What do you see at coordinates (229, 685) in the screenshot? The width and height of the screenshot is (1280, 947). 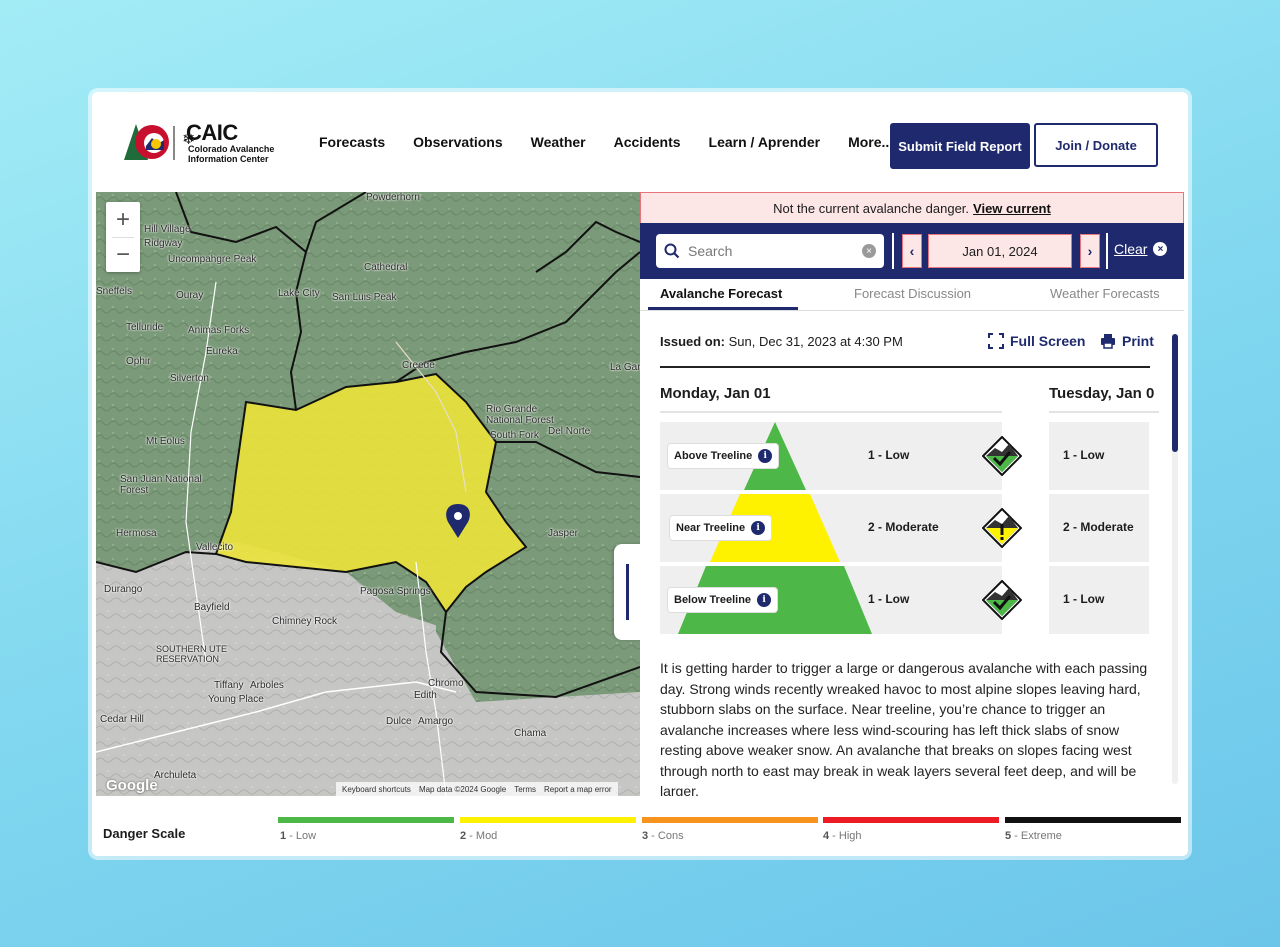 I see `map-label: Tiffany` at bounding box center [229, 685].